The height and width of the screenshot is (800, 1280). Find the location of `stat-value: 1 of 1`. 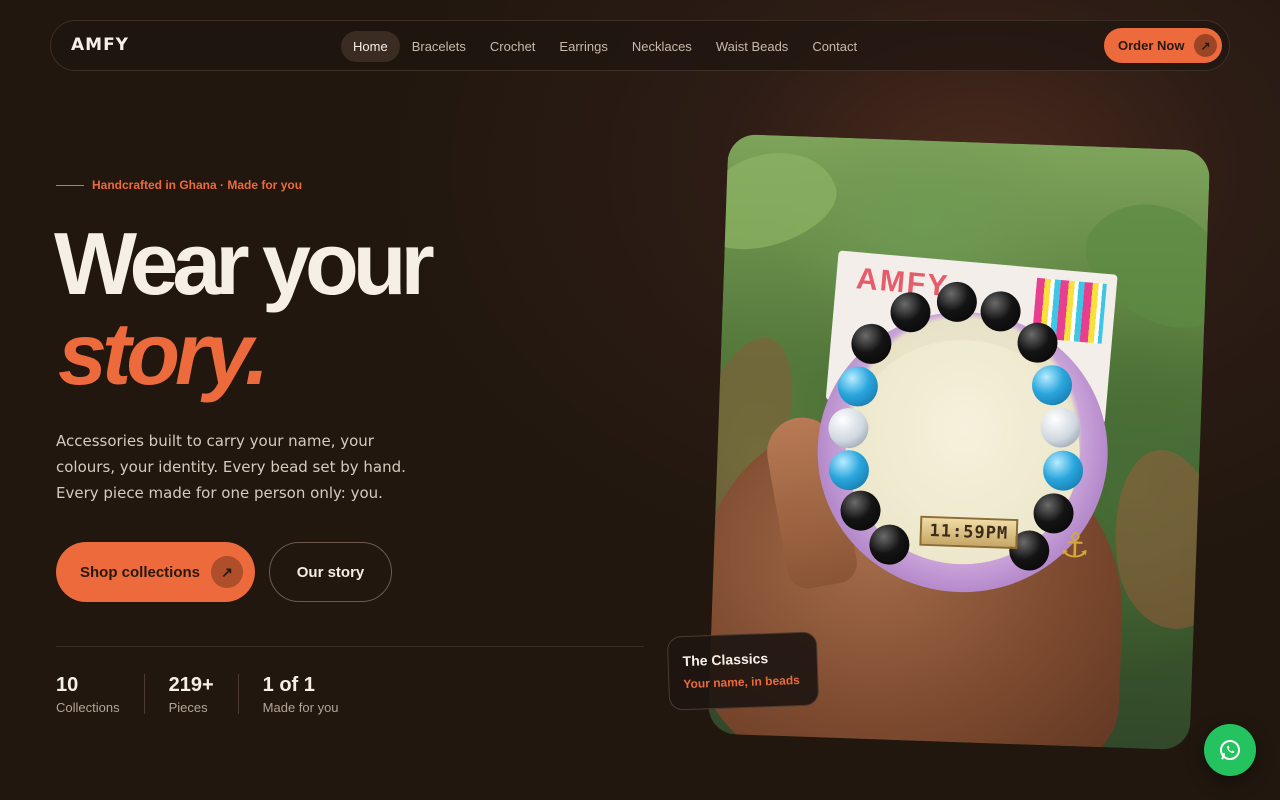

stat-value: 1 of 1 is located at coordinates (288, 685).